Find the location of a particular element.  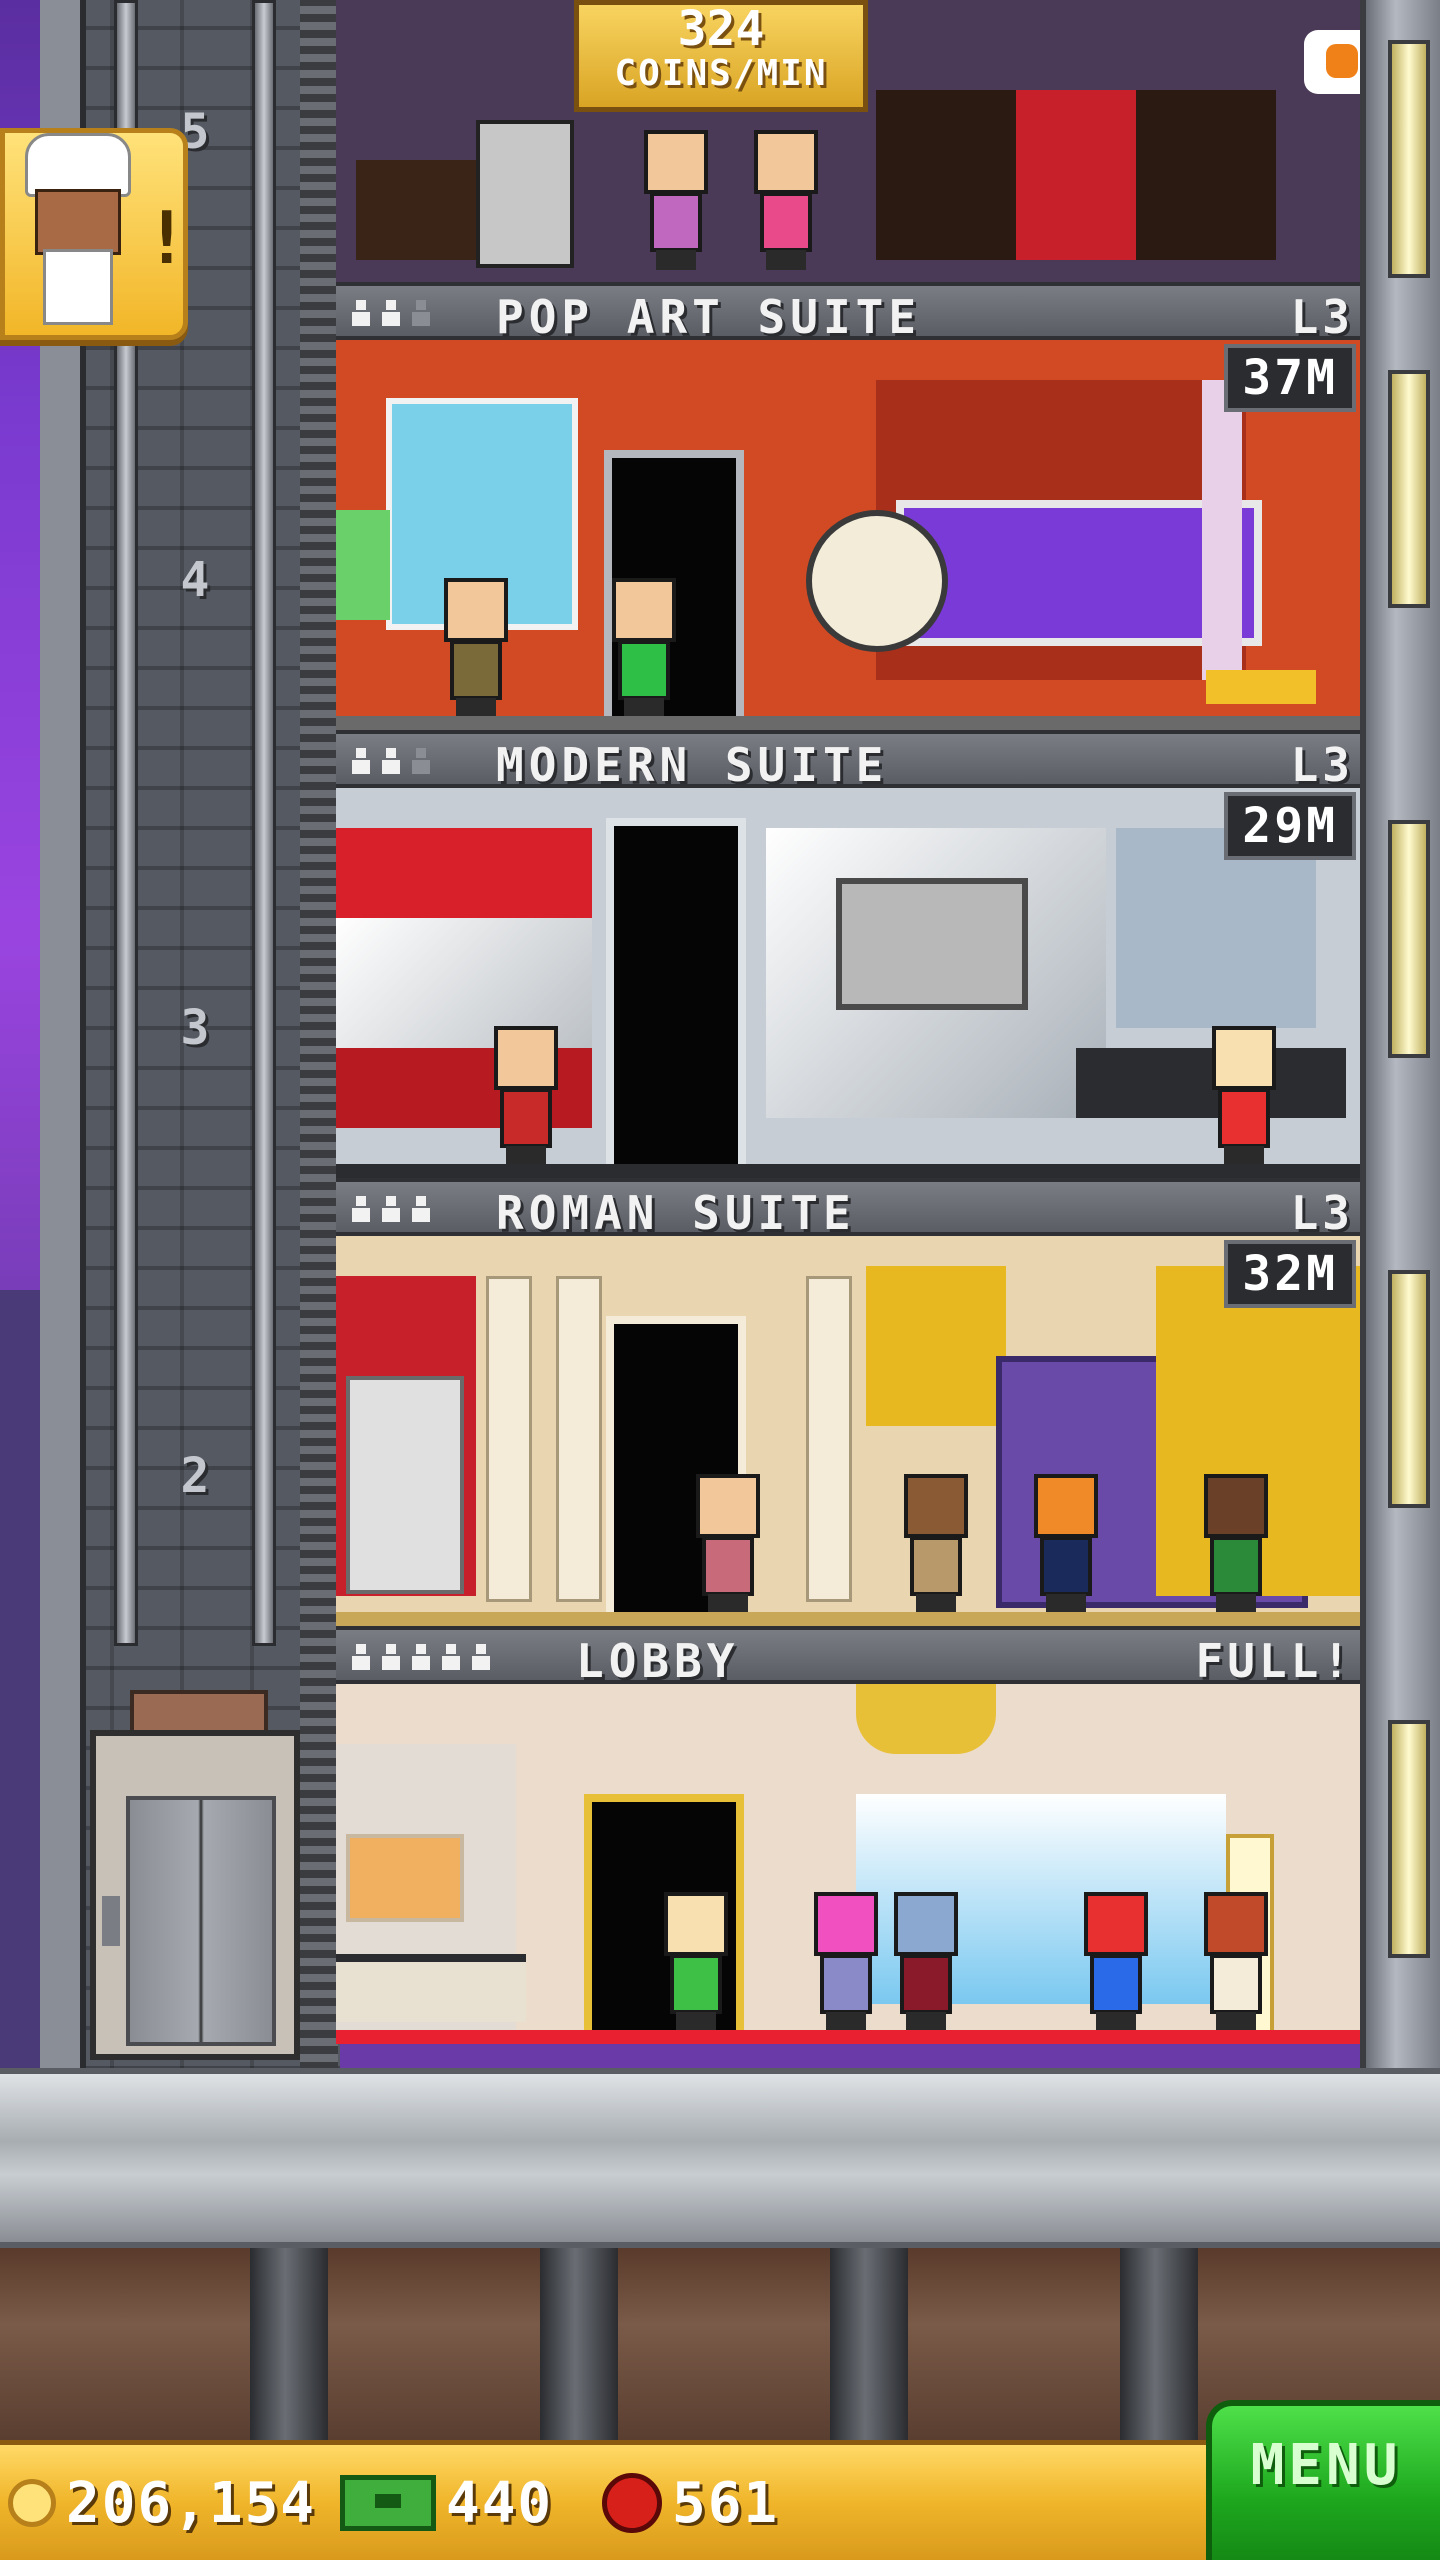

floor-pop-art-suite: POP ART SUITE L3 37M is located at coordinates (848, 506).